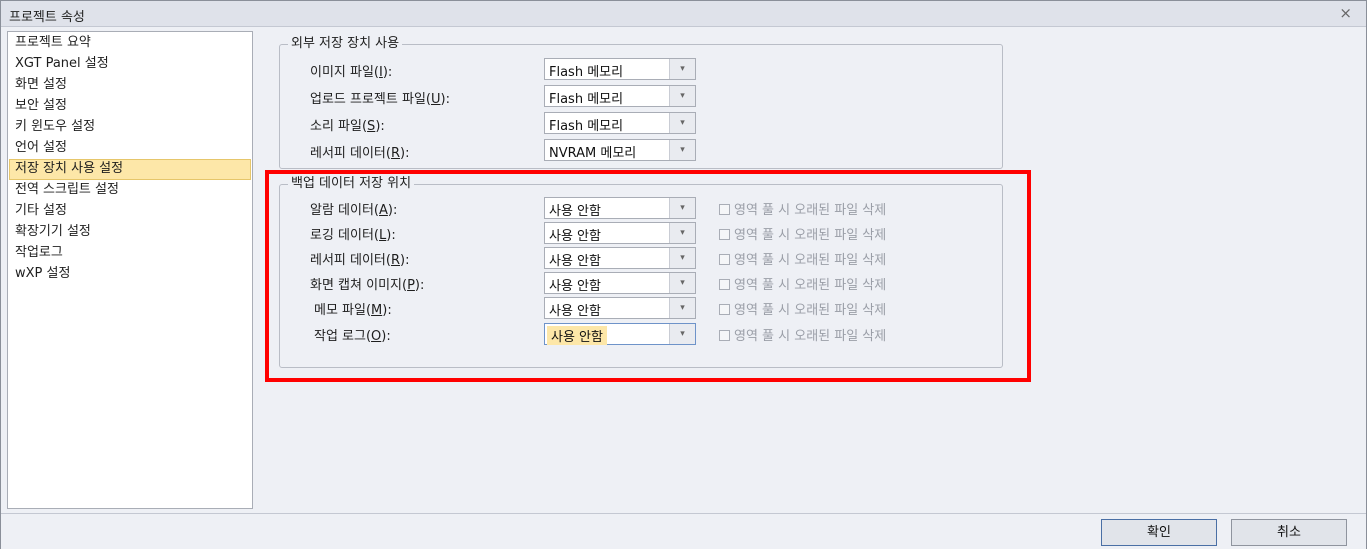 Image resolution: width=1367 pixels, height=549 pixels. I want to click on sidebar-item-wxp: wXP 설정, so click(130, 274).